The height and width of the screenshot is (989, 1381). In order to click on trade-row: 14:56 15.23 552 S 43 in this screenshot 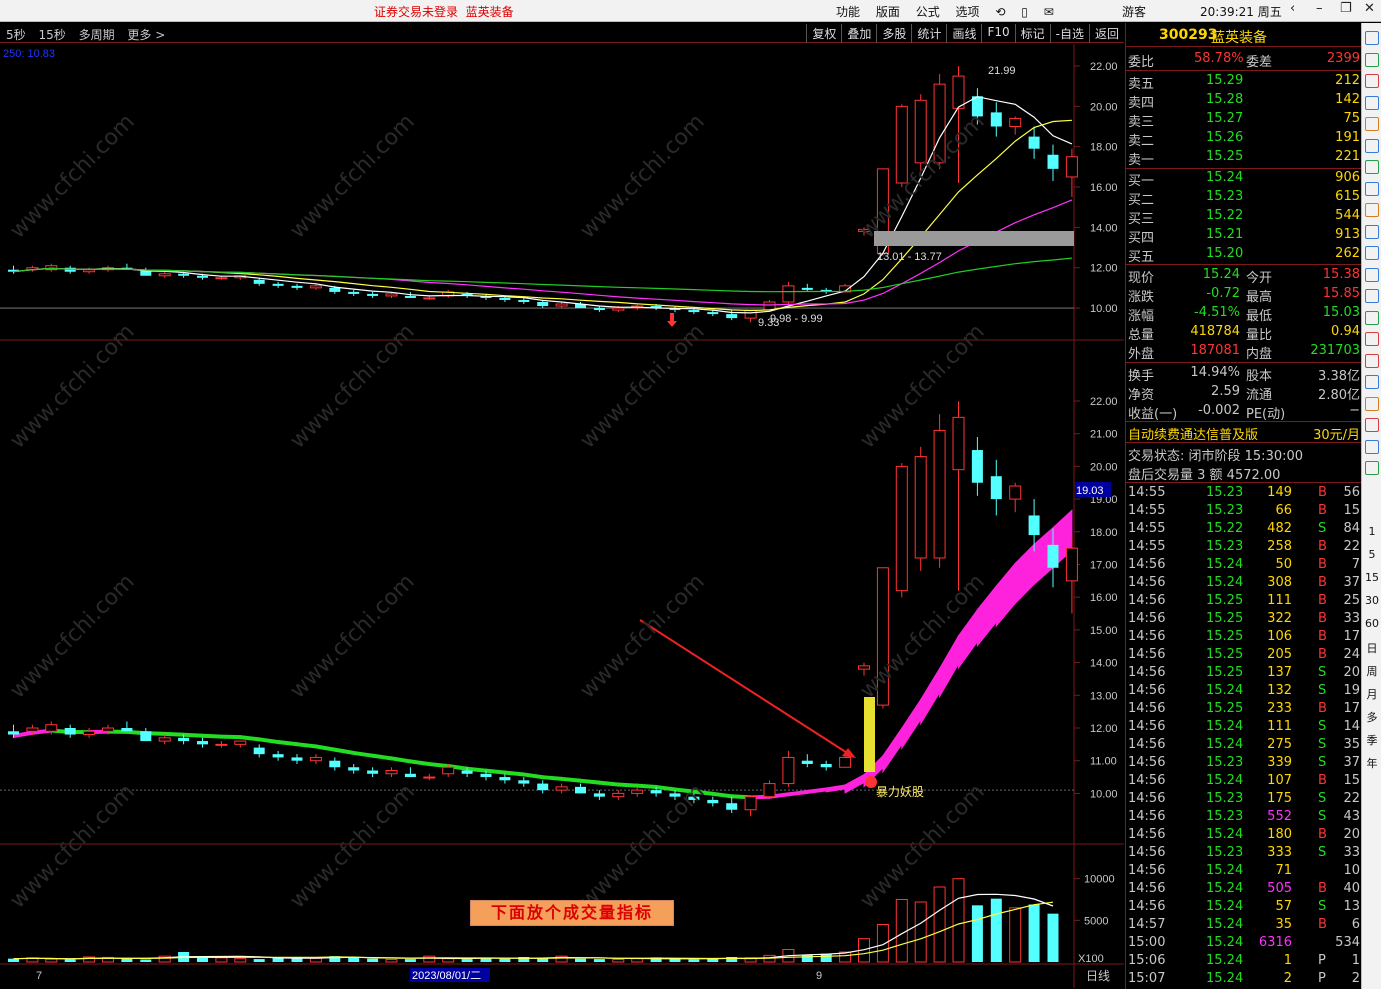, I will do `click(1244, 817)`.